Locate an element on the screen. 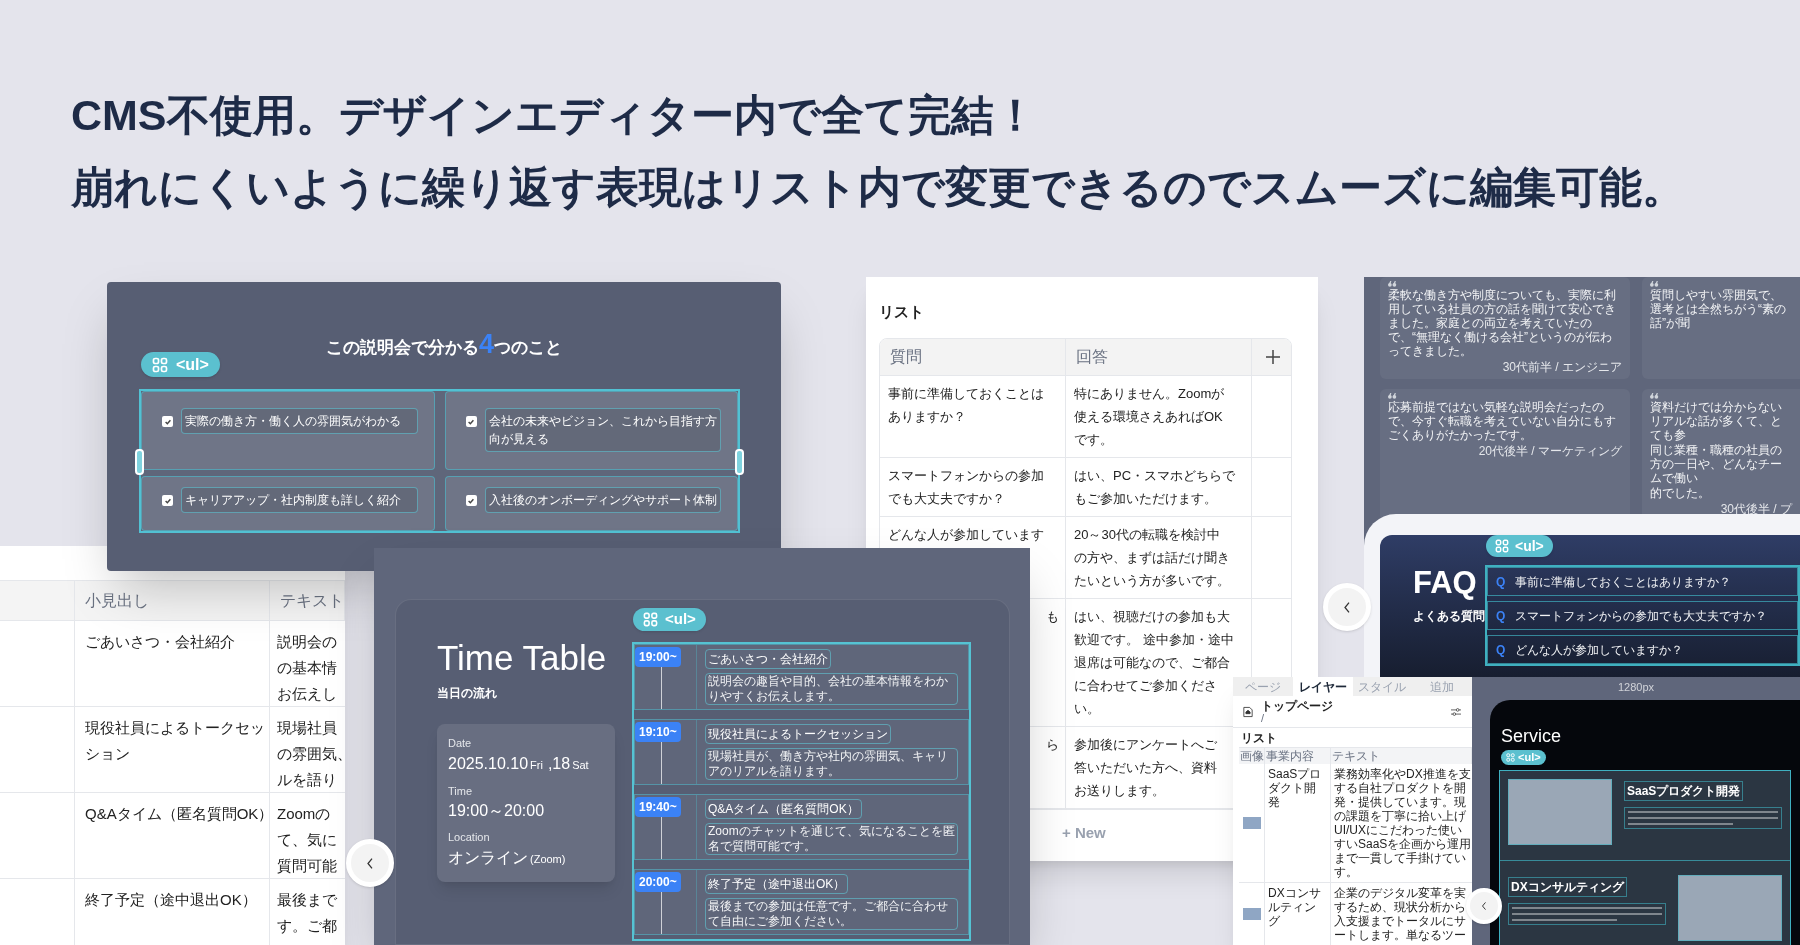 The width and height of the screenshot is (1800, 945). testimonial-text: 資料だけでは分からないリアルな話が多くて、とても参 is located at coordinates (1716, 421).